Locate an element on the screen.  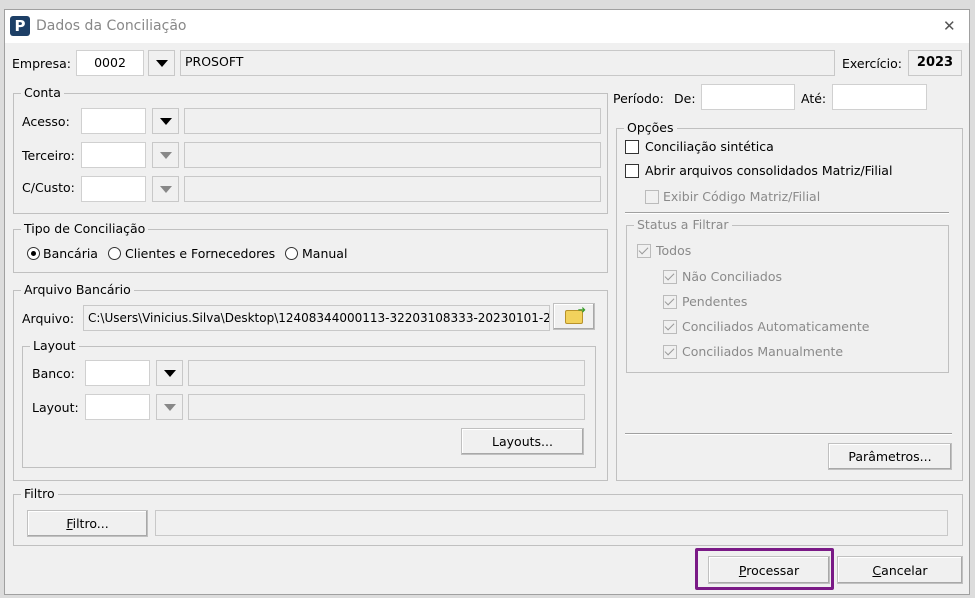
close-icon: ✕ is located at coordinates (949, 26).